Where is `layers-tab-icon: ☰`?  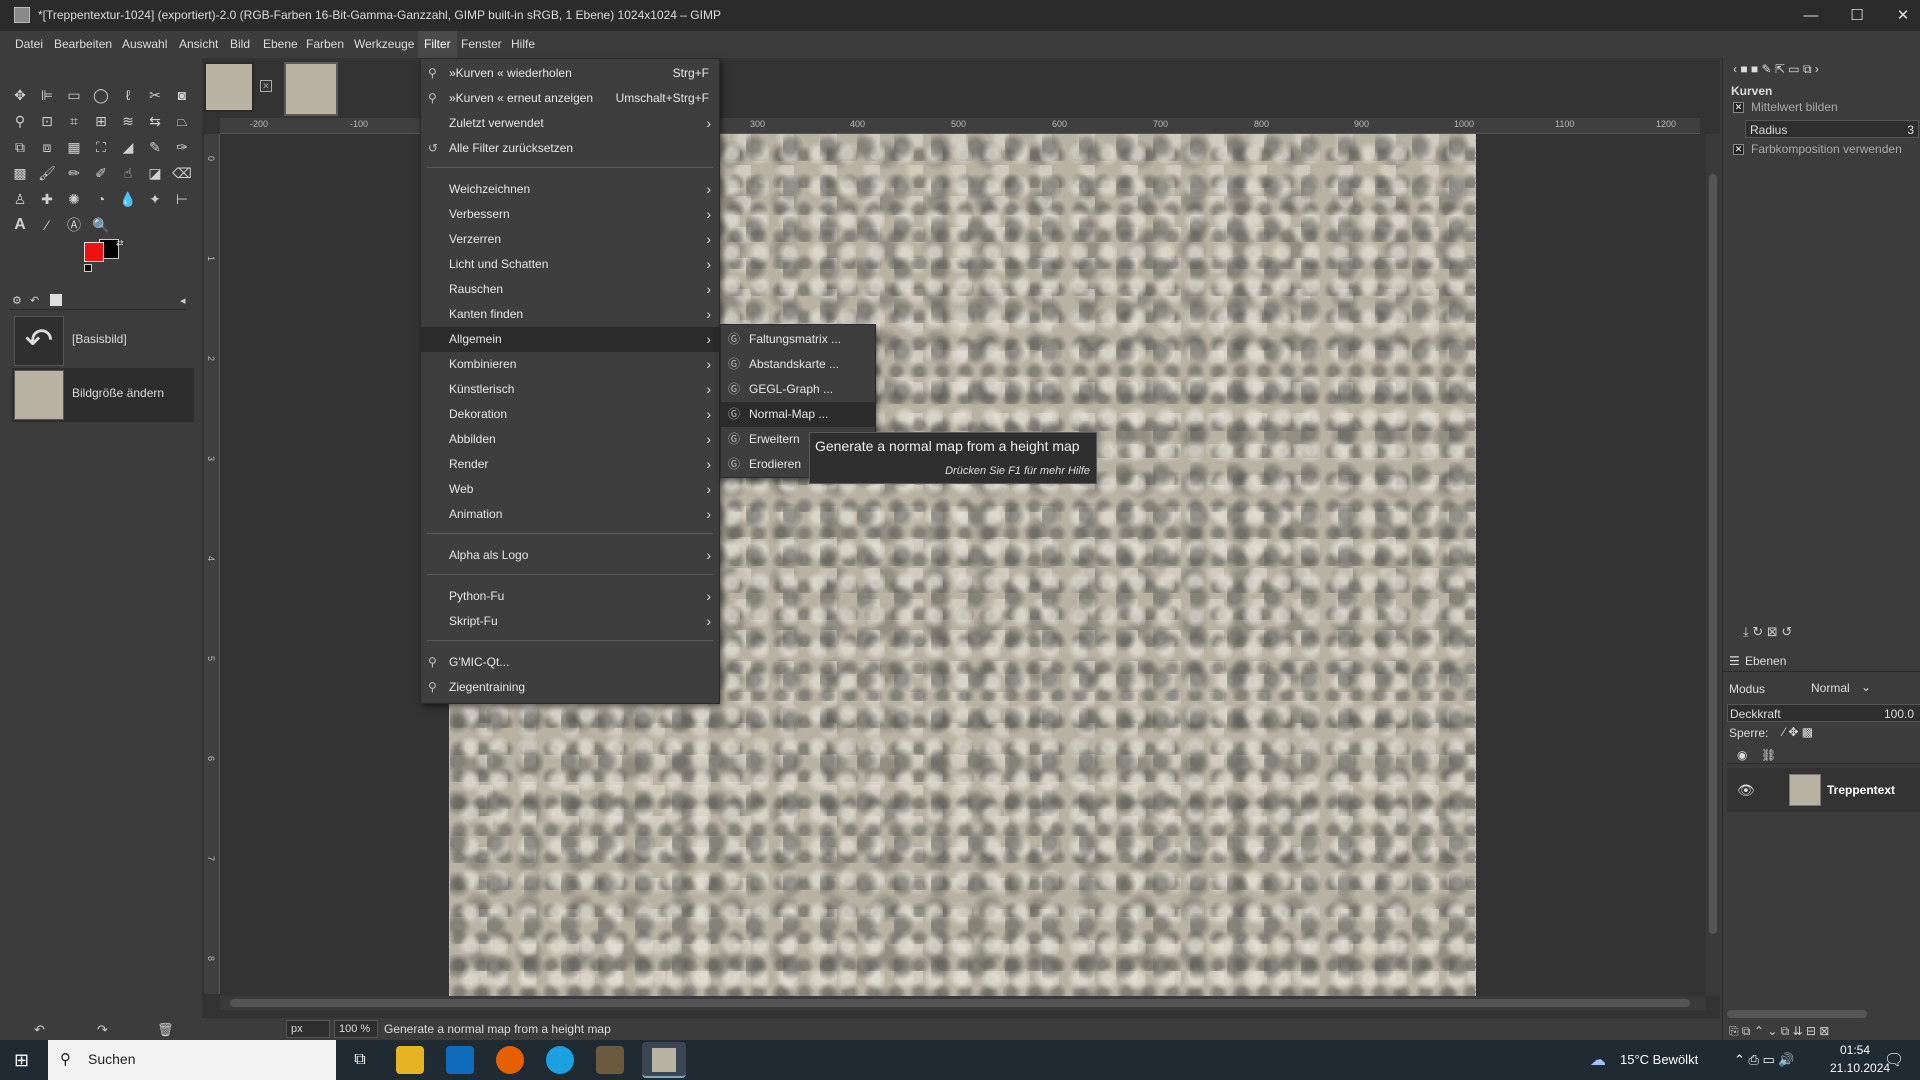 layers-tab-icon: ☰ is located at coordinates (1734, 661).